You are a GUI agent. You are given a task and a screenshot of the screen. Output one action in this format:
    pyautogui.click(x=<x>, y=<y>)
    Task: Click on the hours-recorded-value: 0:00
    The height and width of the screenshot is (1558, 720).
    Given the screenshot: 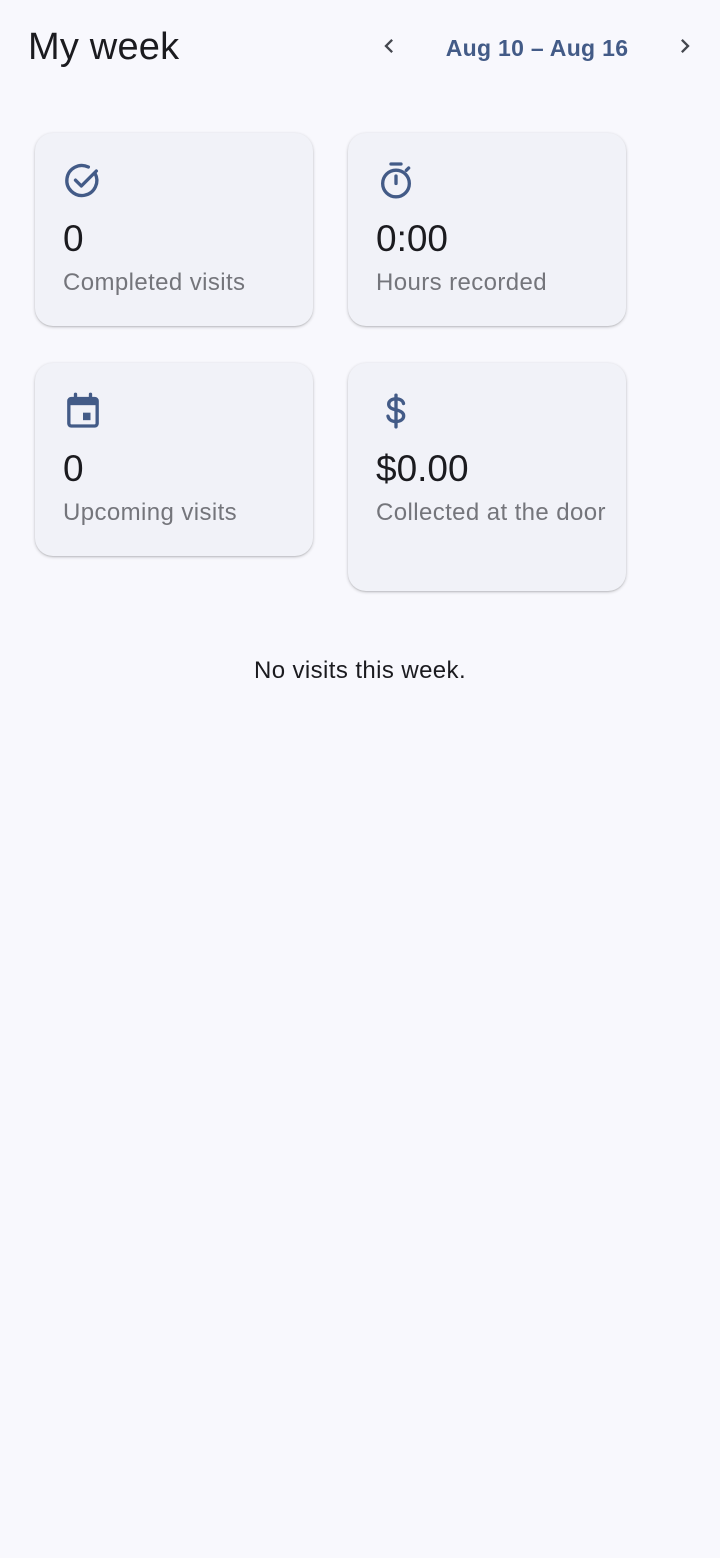 What is the action you would take?
    pyautogui.click(x=412, y=238)
    